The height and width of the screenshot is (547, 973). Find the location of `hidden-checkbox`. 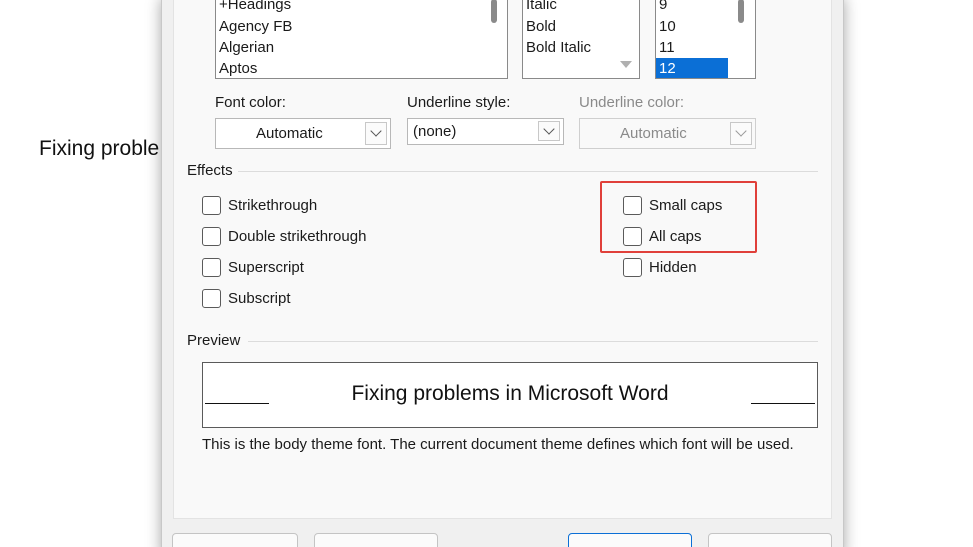

hidden-checkbox is located at coordinates (632, 267).